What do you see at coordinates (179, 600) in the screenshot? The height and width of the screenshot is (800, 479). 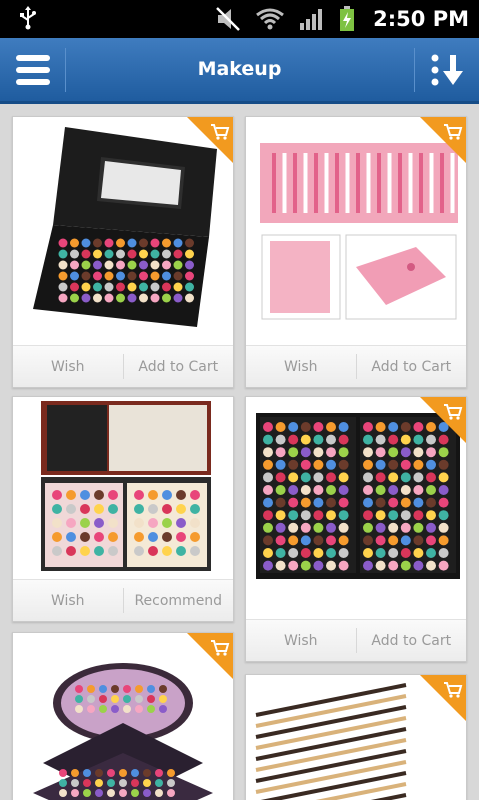 I see `recommend-button: Recommend` at bounding box center [179, 600].